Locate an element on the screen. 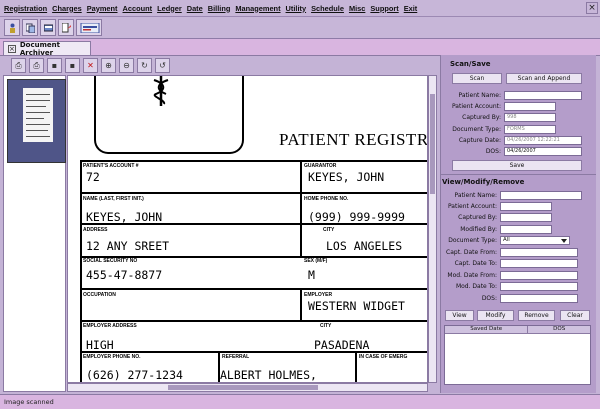 The width and height of the screenshot is (600, 409). save-as-icon: ▪ is located at coordinates (72, 65).